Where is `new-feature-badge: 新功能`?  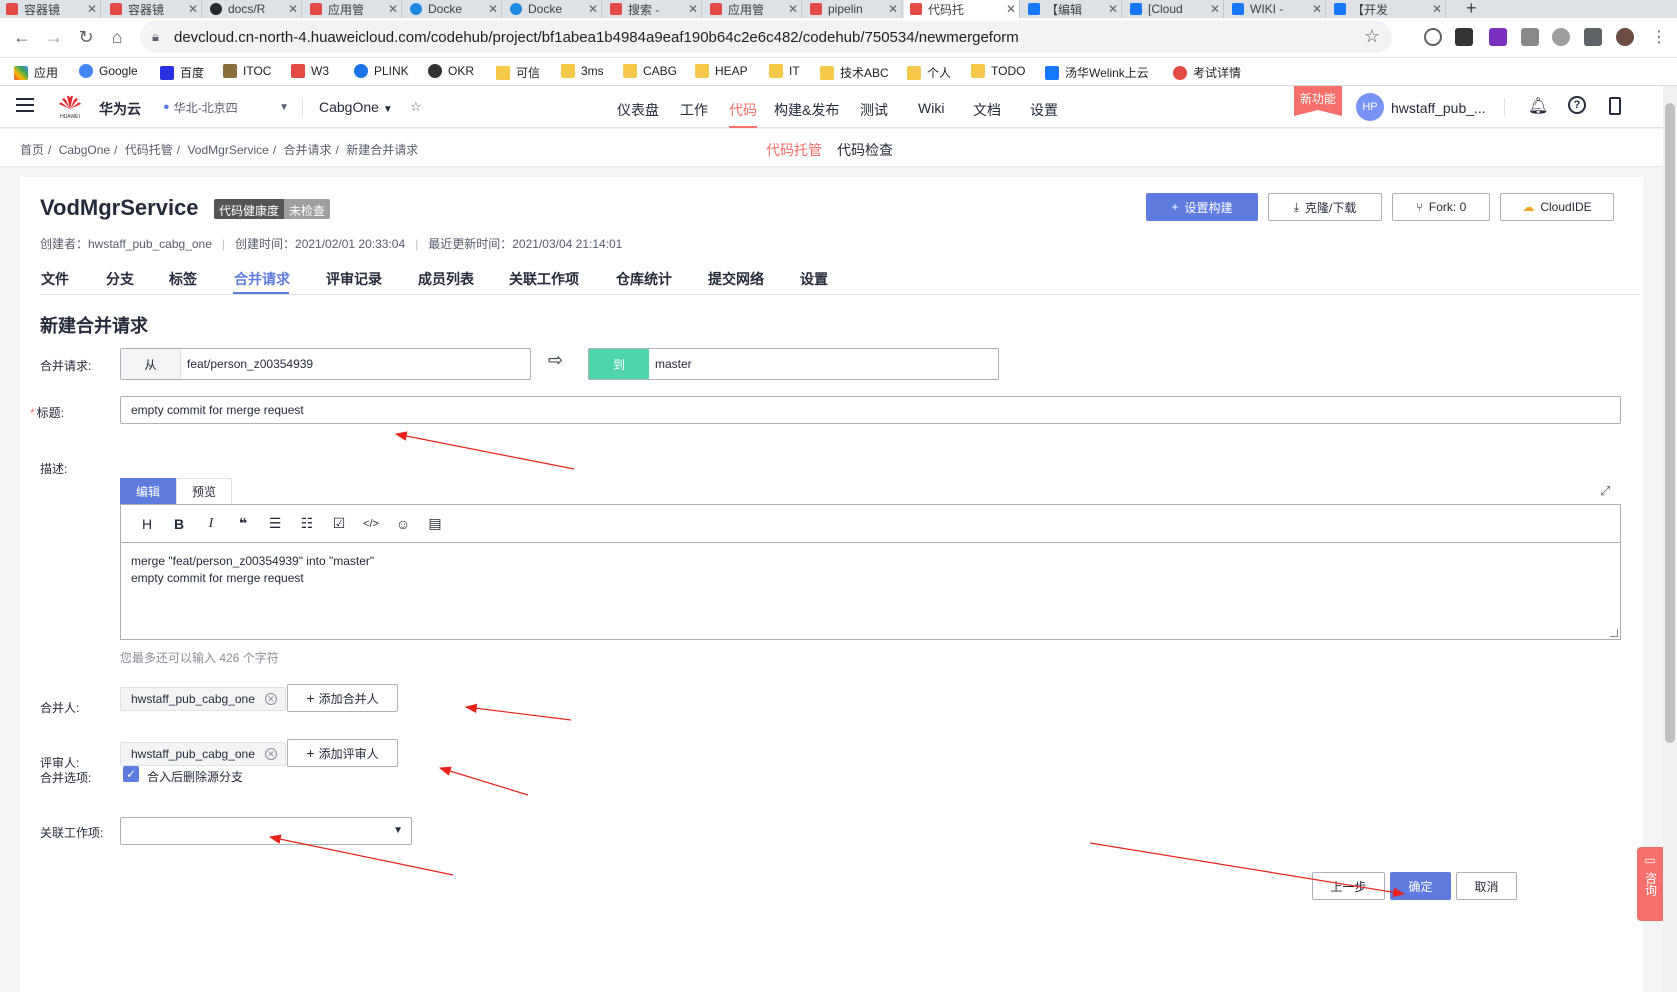
new-feature-badge: 新功能 is located at coordinates (1318, 101).